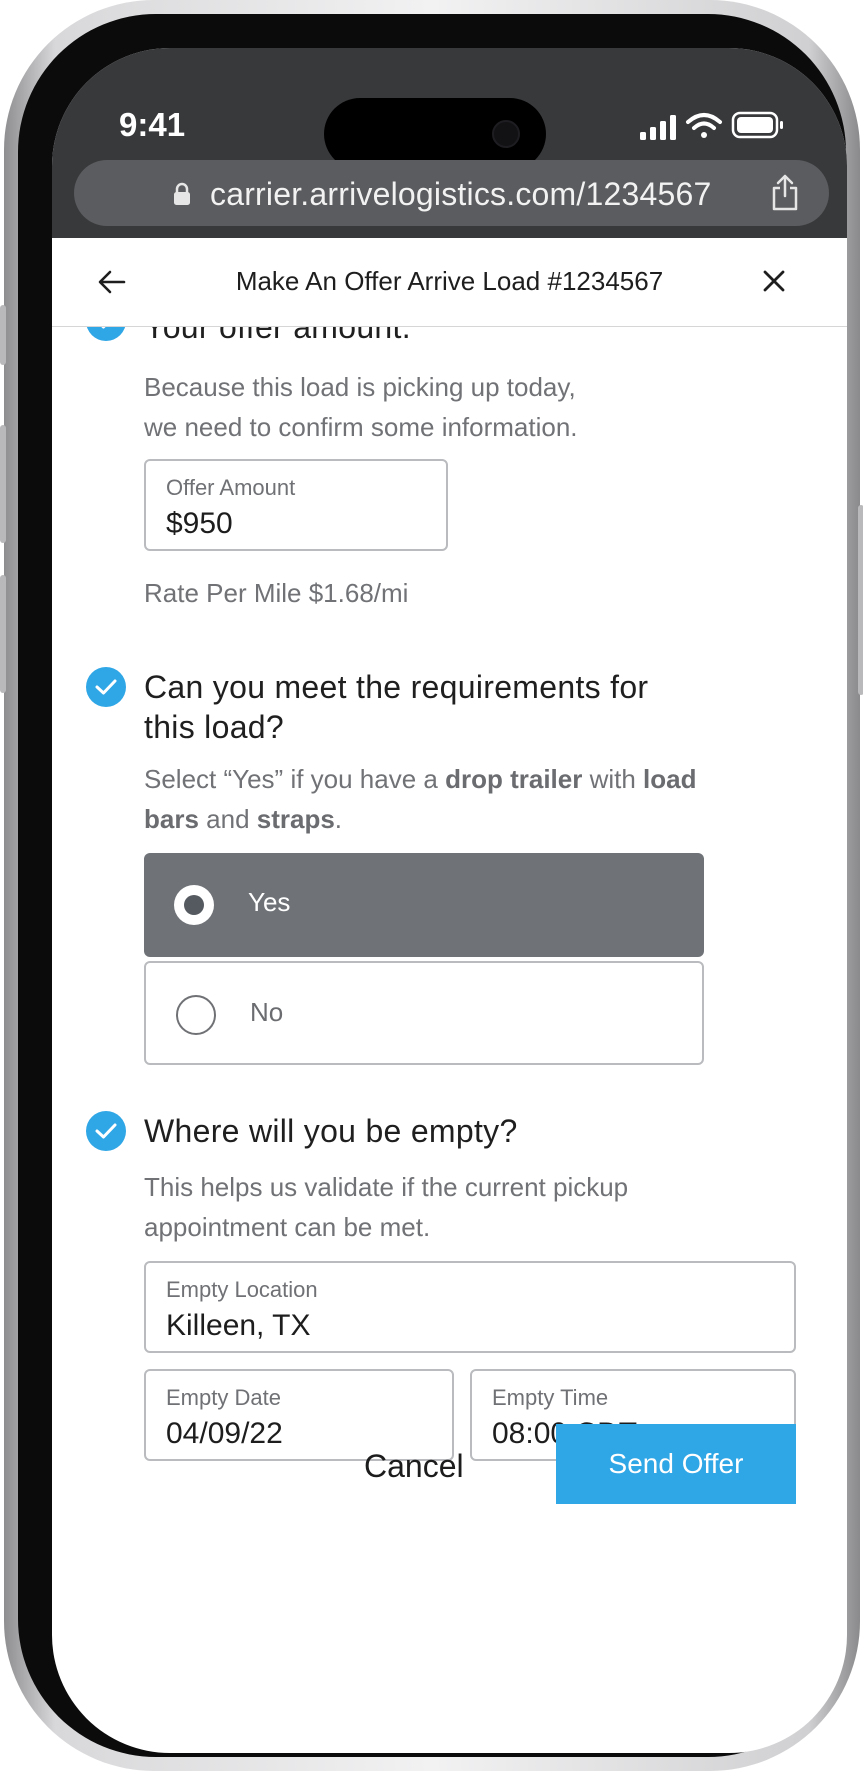 The width and height of the screenshot is (863, 1771). Describe the element at coordinates (506, 134) in the screenshot. I see `camera-icon` at that location.